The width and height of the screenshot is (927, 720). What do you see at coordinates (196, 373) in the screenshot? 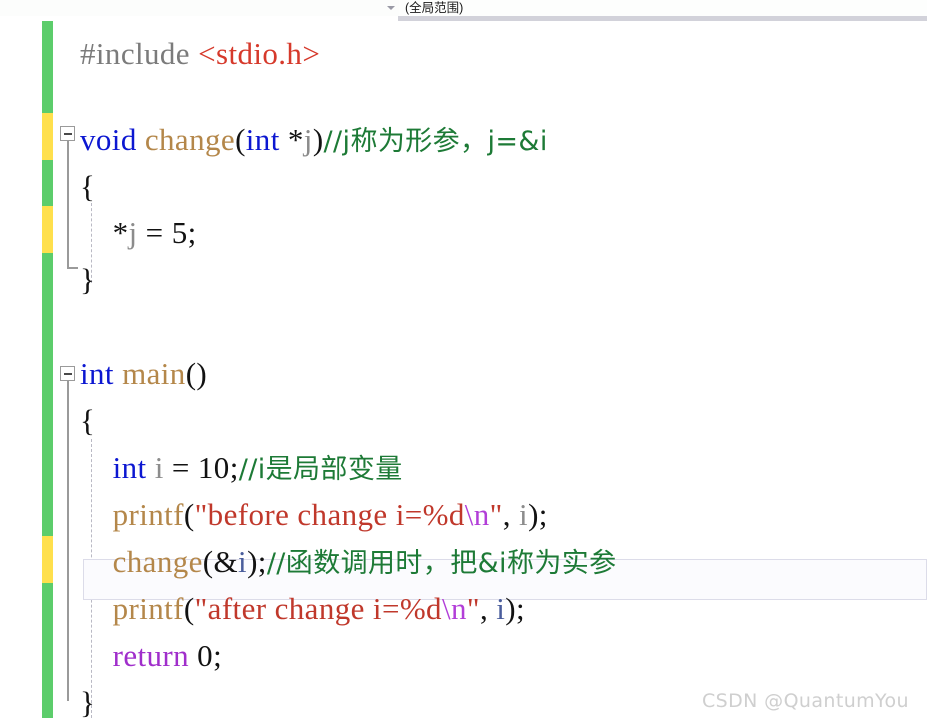
I see `code-token: ()` at bounding box center [196, 373].